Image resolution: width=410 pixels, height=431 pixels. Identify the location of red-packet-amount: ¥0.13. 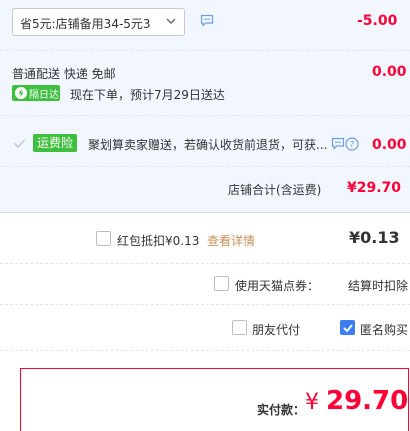
(374, 237).